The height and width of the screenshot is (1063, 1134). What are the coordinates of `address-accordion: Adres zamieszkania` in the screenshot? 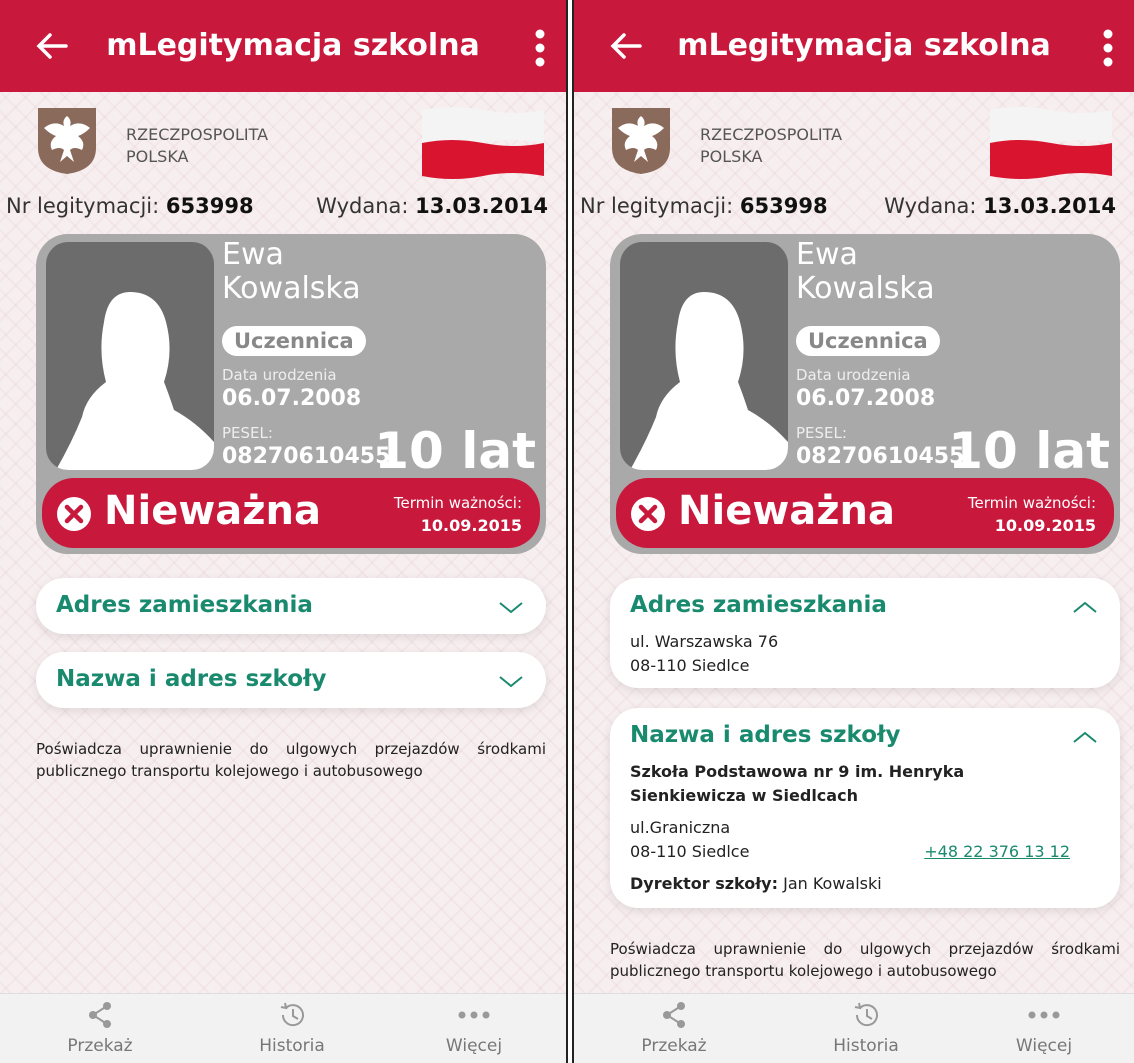 It's located at (291, 606).